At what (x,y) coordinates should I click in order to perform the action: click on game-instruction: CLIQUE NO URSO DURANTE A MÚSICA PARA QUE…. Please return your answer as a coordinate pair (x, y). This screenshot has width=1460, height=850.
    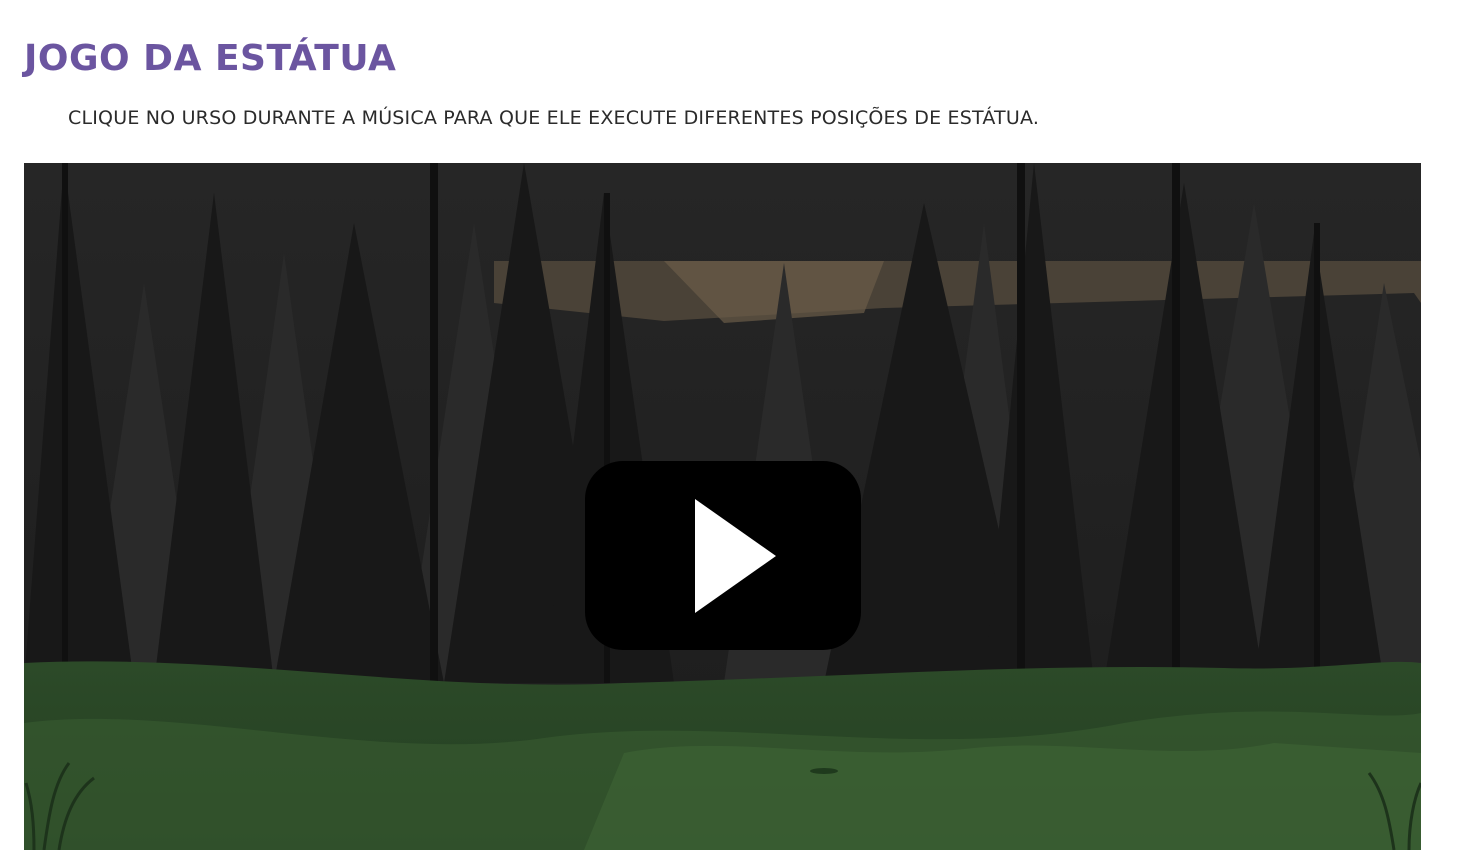
    Looking at the image, I should click on (554, 118).